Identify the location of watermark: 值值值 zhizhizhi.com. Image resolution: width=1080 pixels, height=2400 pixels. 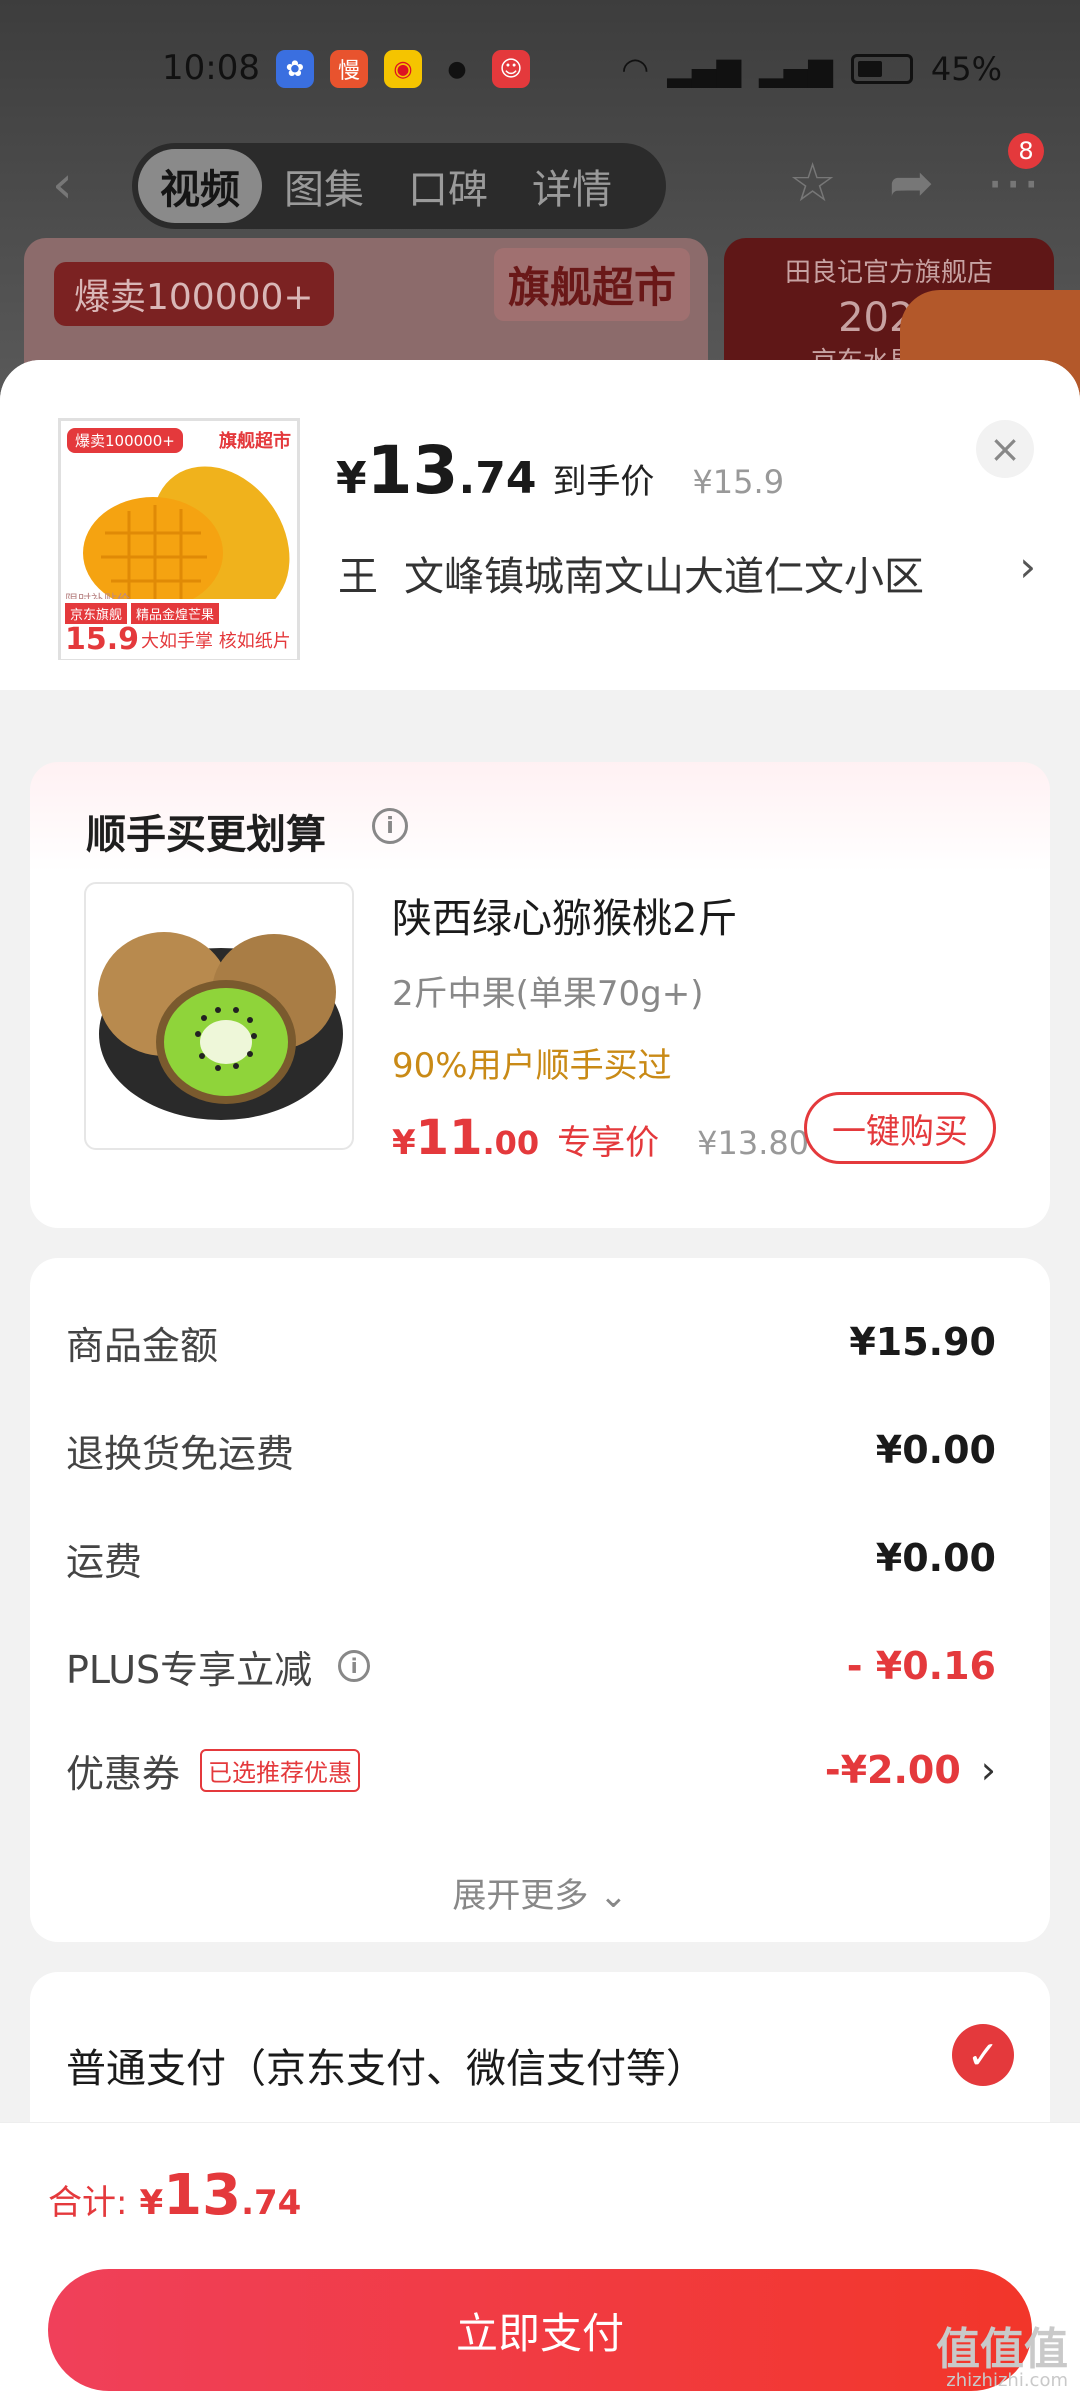
(1002, 2359).